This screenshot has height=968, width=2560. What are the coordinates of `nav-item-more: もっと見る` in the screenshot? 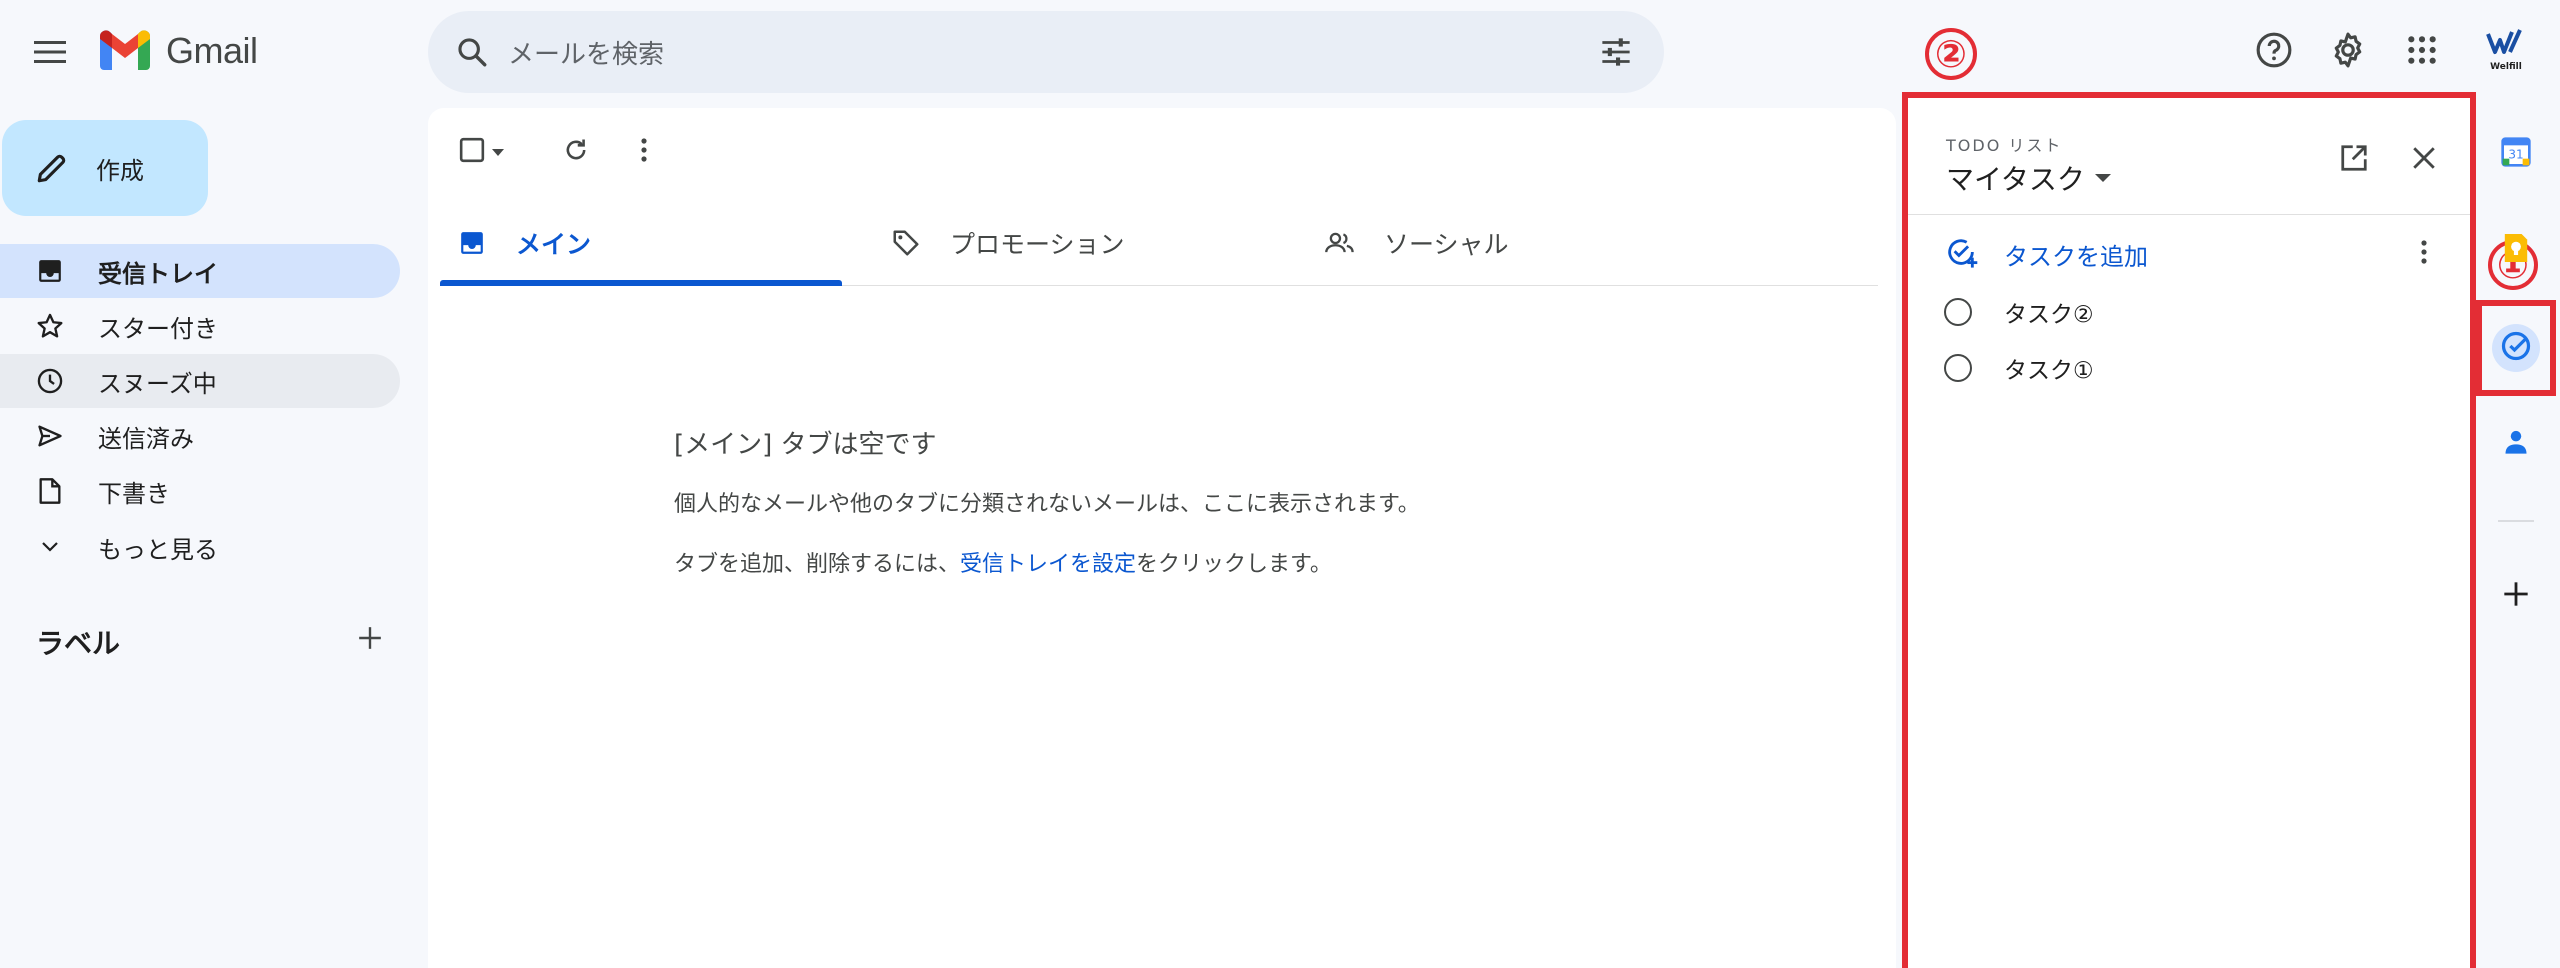 It's located at (200, 547).